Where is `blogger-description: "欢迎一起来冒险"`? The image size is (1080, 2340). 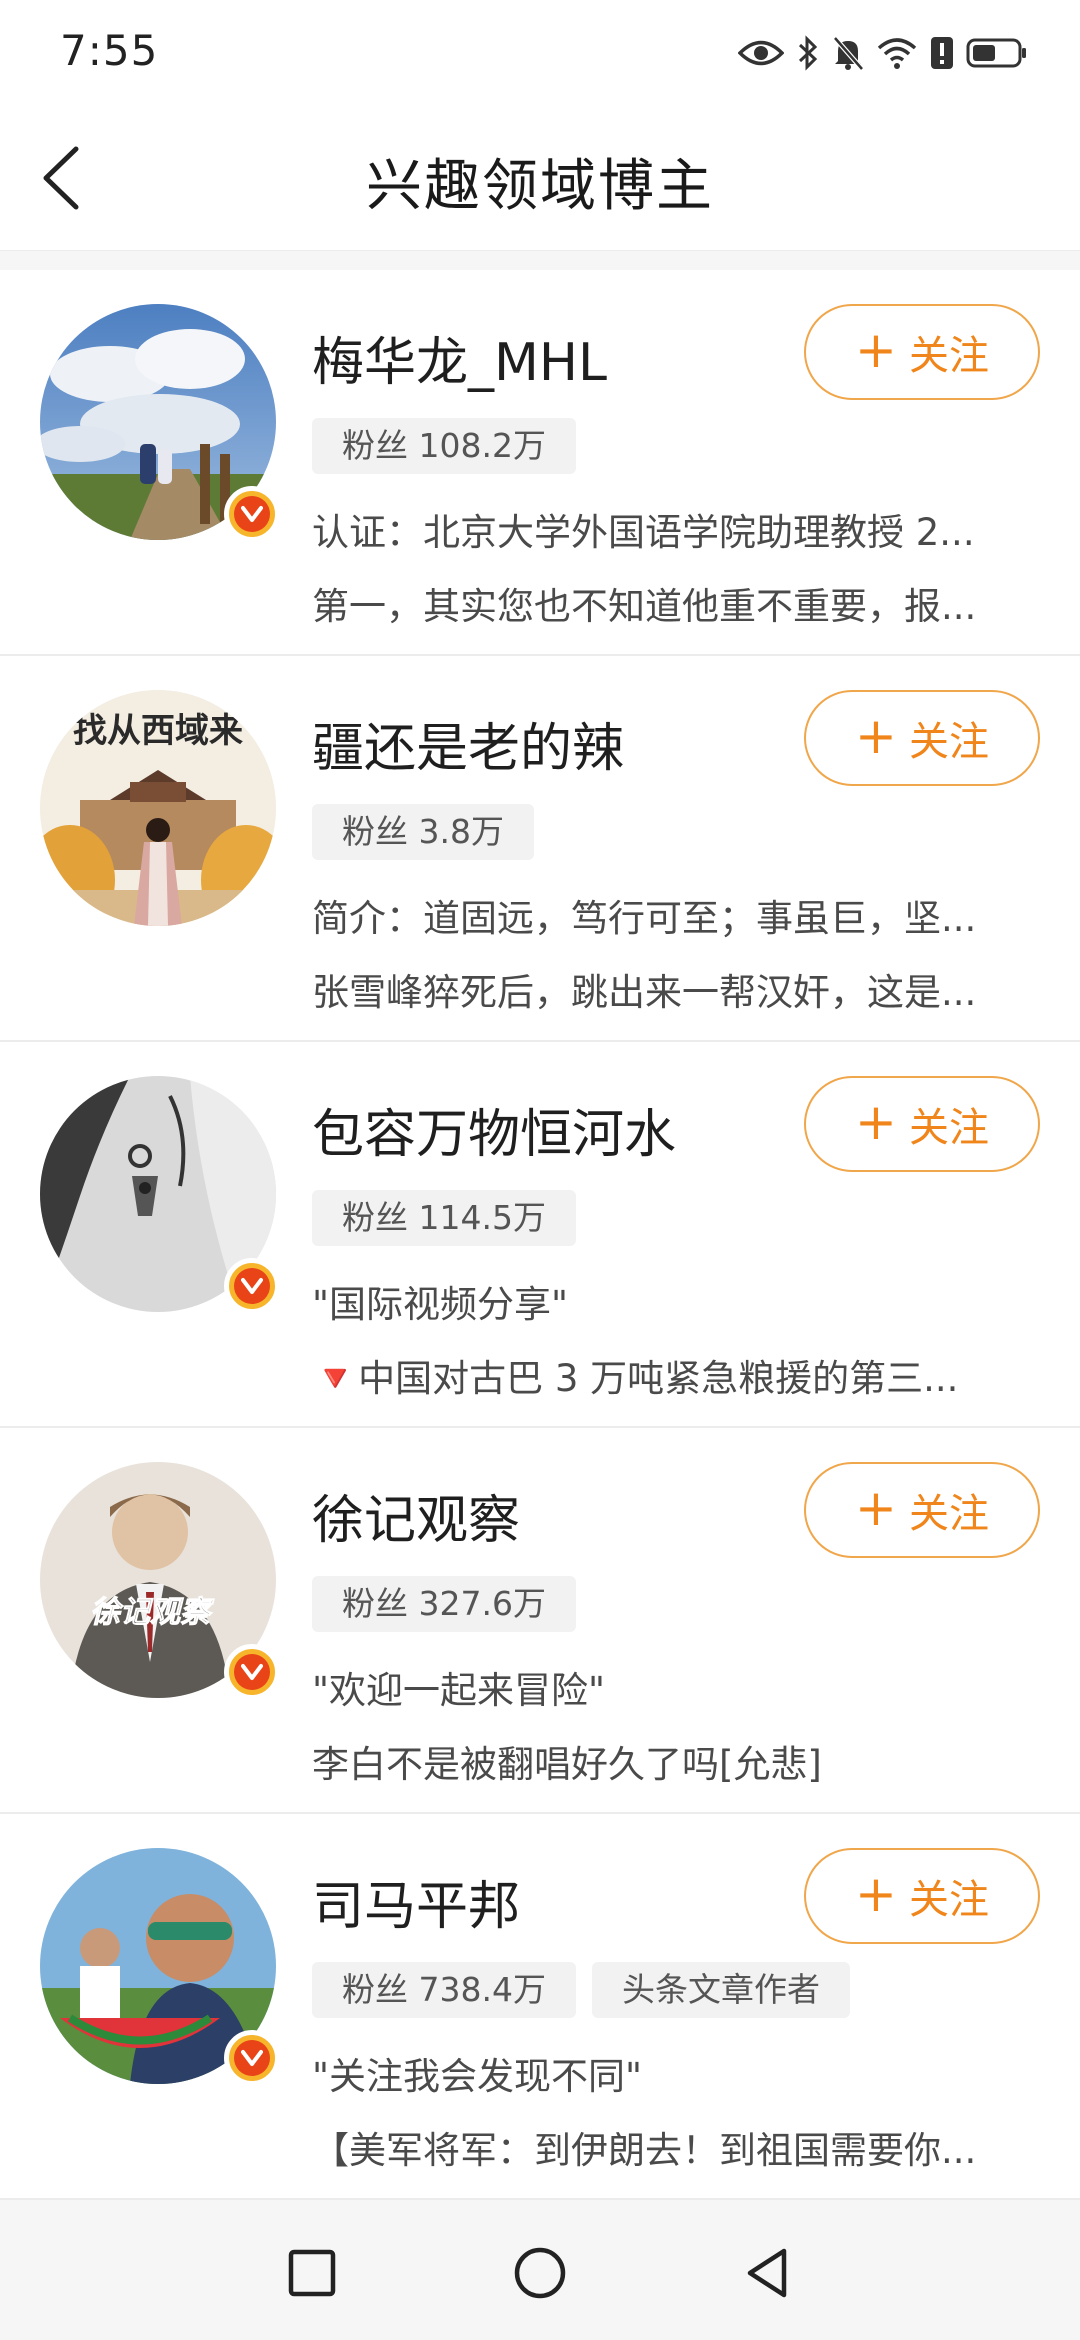 blogger-description: "欢迎一起来冒险" is located at coordinates (459, 1690).